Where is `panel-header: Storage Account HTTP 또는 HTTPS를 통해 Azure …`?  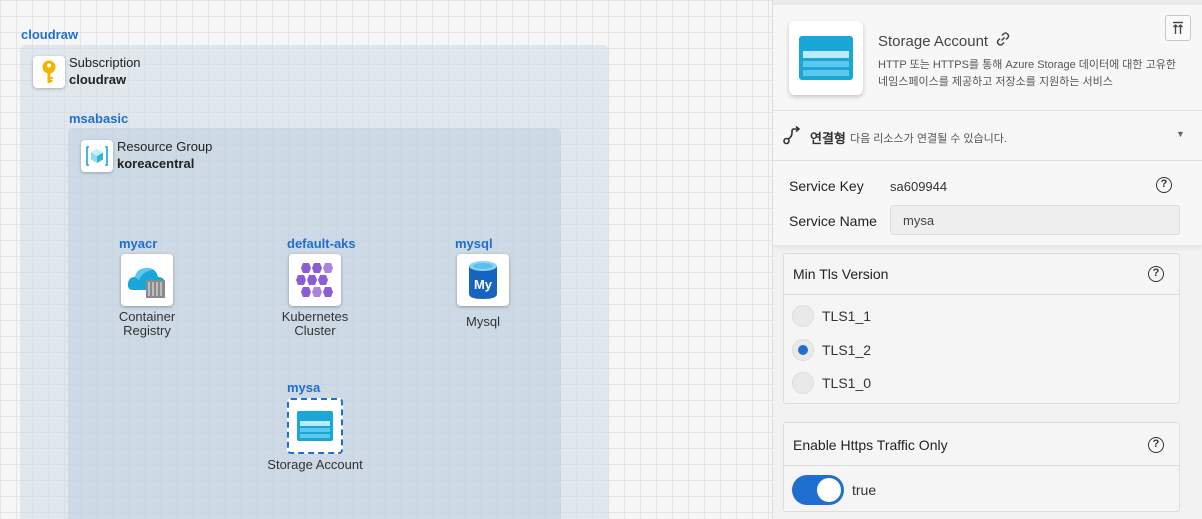
panel-header: Storage Account HTTP 또는 HTTPS를 통해 Azure … is located at coordinates (987, 55).